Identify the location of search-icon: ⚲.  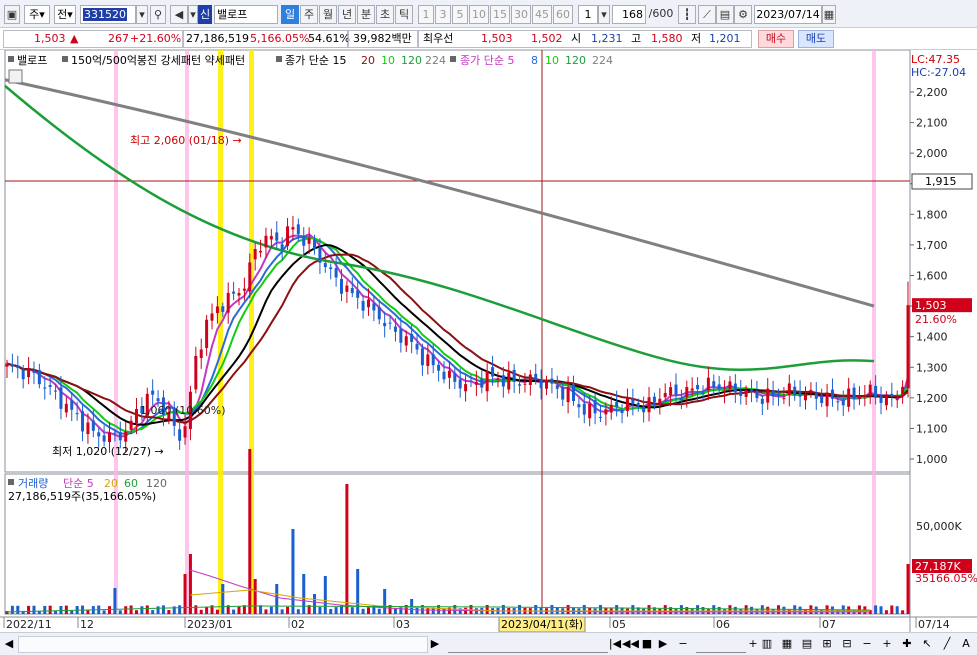
(158, 14).